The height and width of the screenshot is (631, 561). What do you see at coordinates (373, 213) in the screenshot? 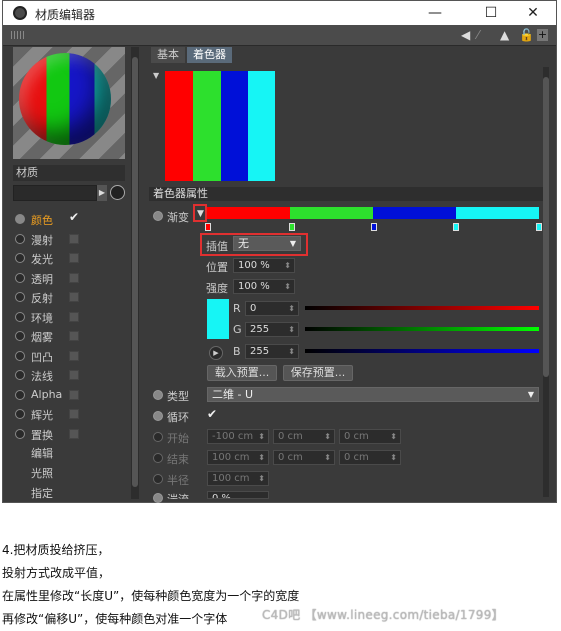
I see `gradient-bar` at bounding box center [373, 213].